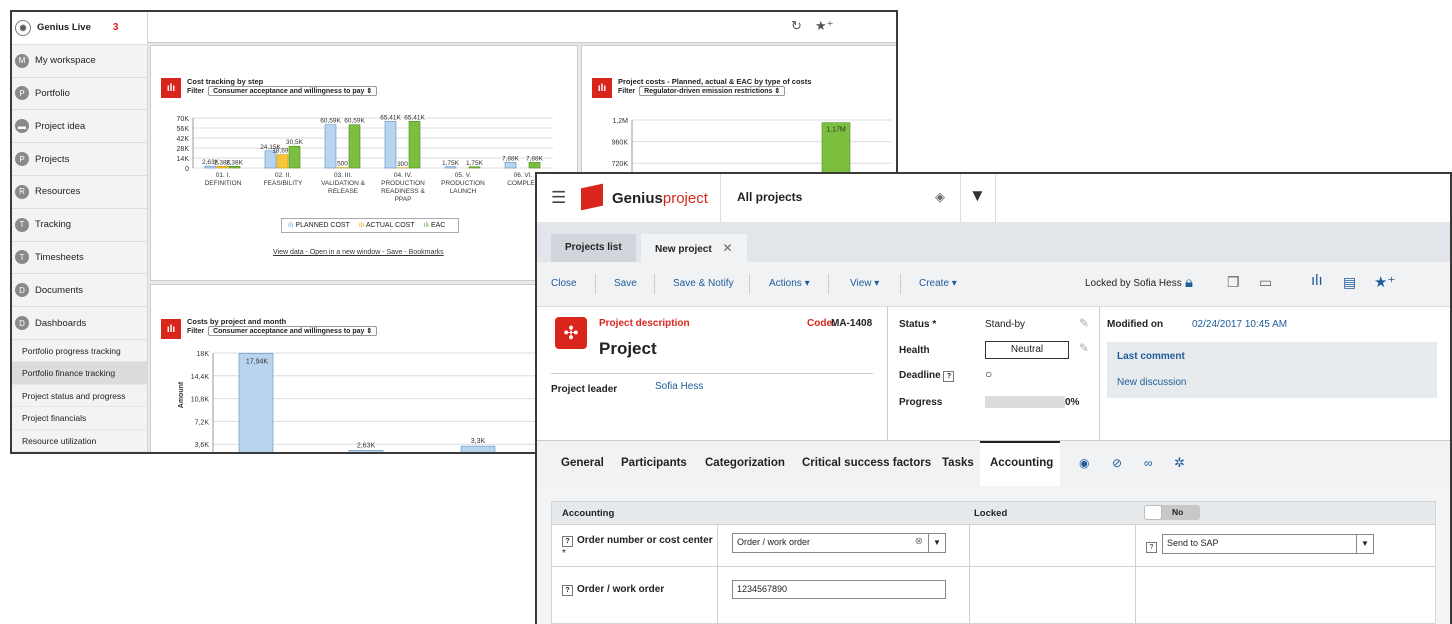  Describe the element at coordinates (79, 418) in the screenshot. I see `dashboard-link: Project financials` at that location.